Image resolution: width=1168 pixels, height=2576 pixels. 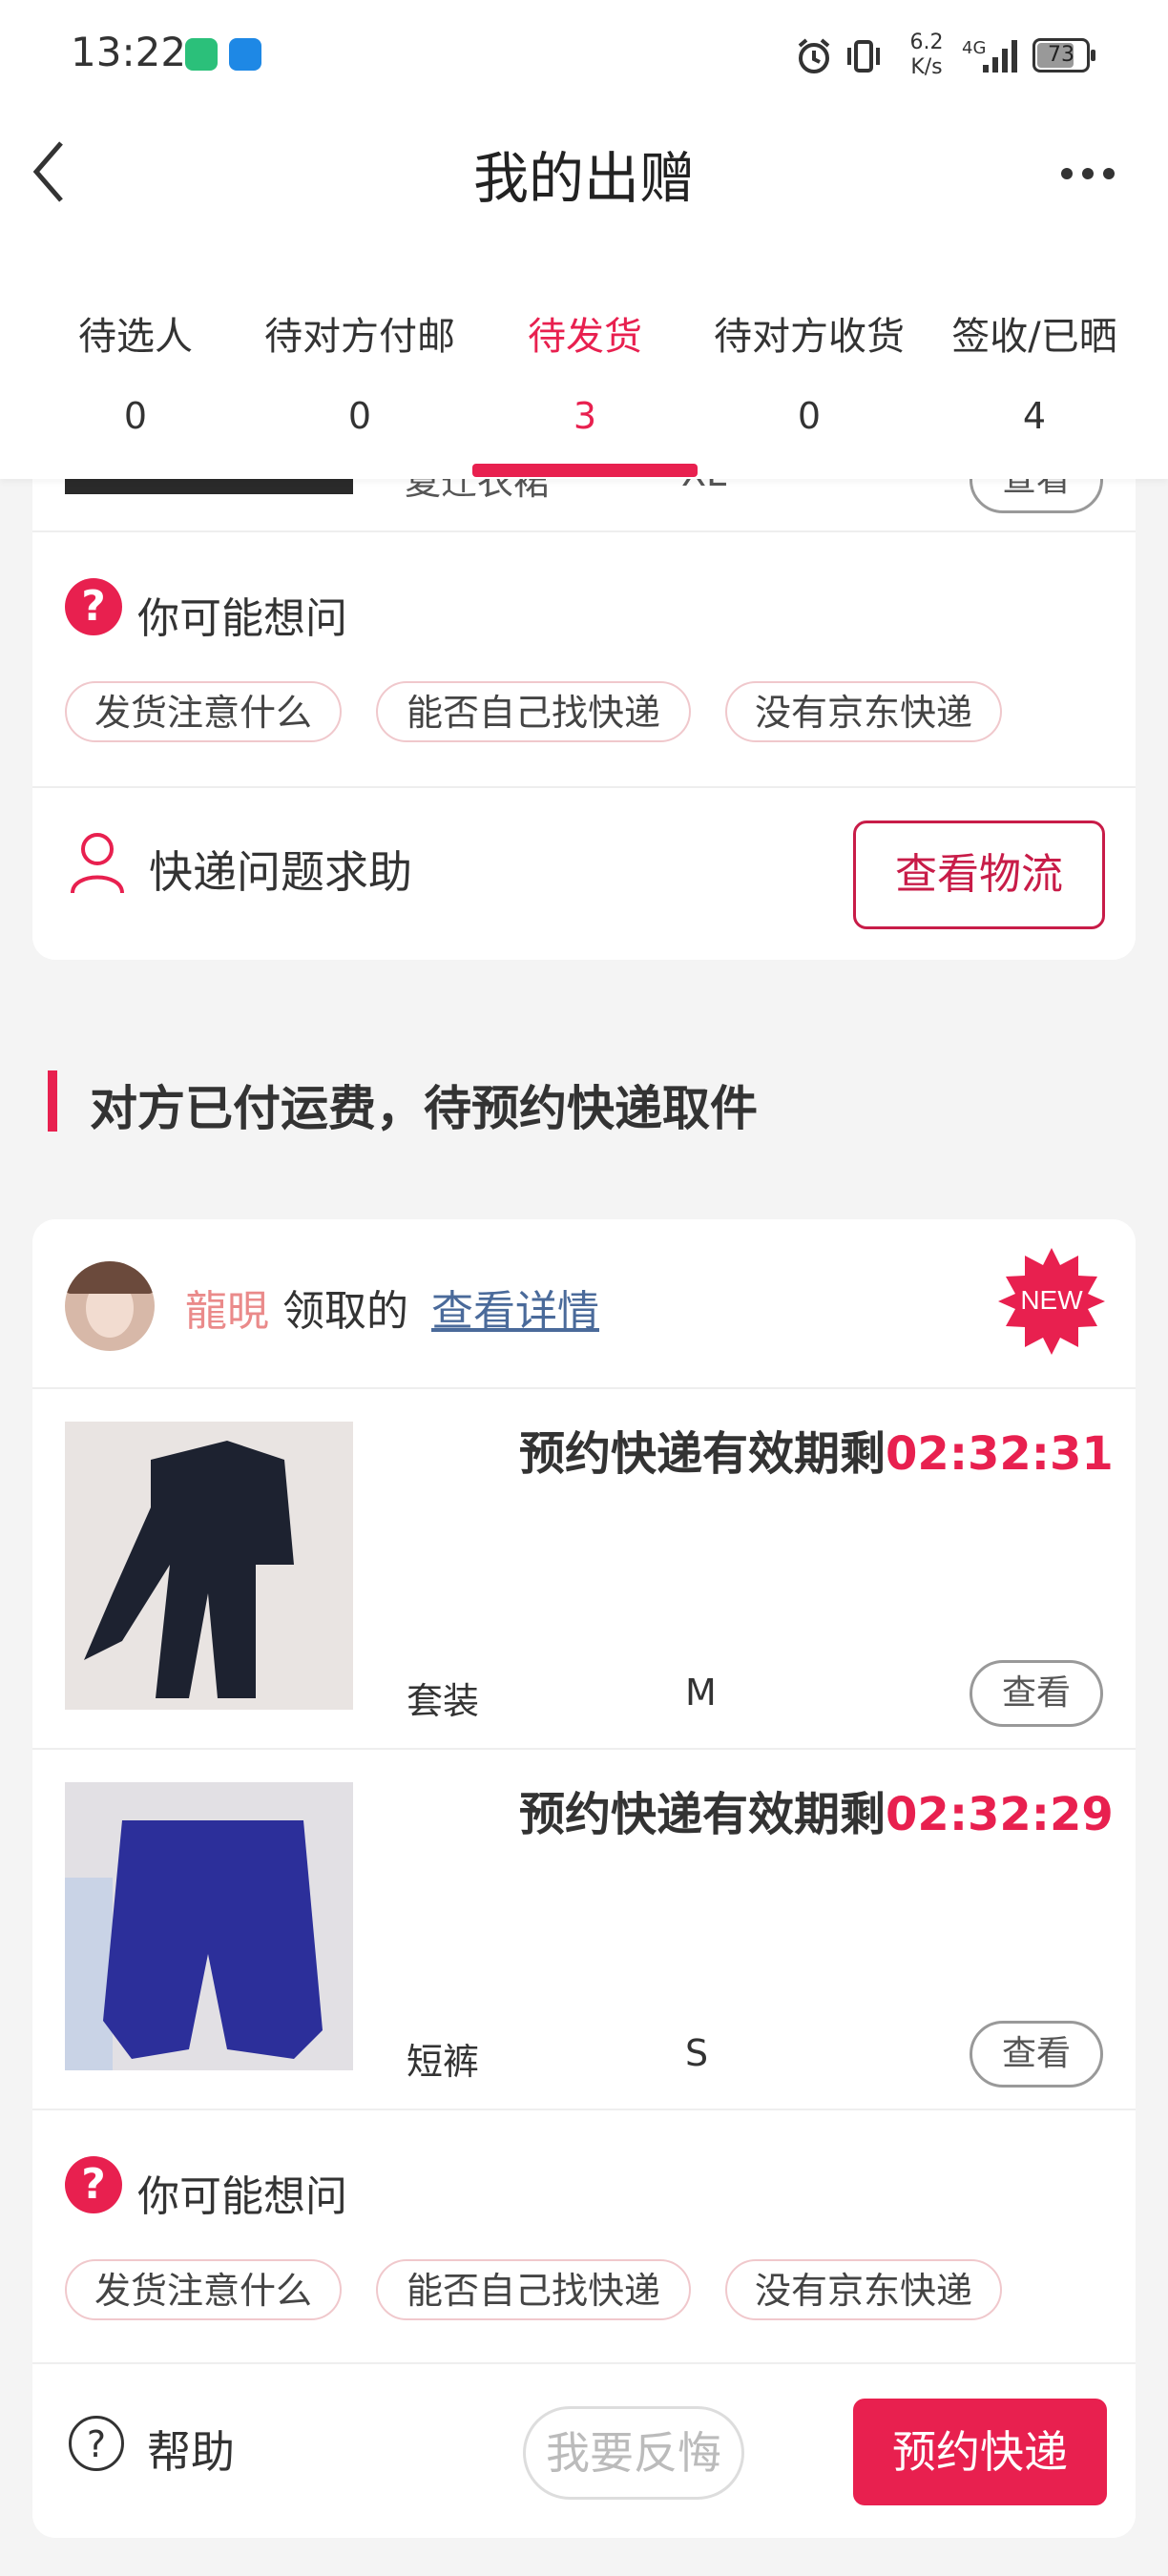 I want to click on vibrate-icon, so click(x=863, y=56).